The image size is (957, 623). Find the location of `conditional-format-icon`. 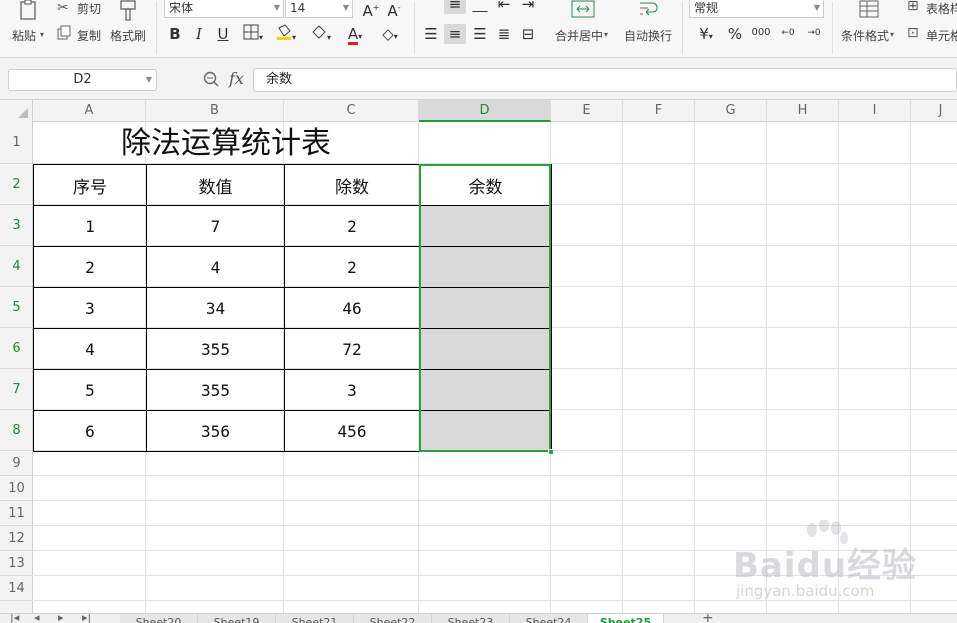

conditional-format-icon is located at coordinates (869, 11).